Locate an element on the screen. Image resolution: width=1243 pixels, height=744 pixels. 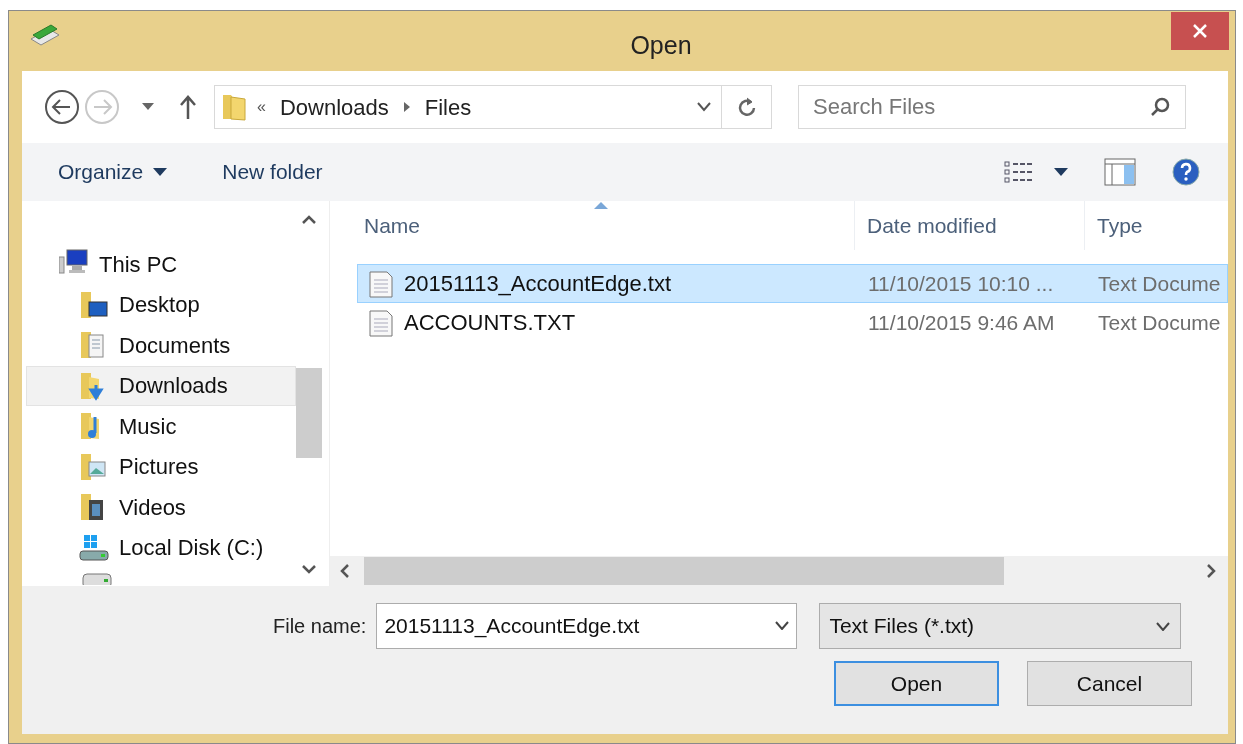
nav-item: This PC is located at coordinates (161, 264).